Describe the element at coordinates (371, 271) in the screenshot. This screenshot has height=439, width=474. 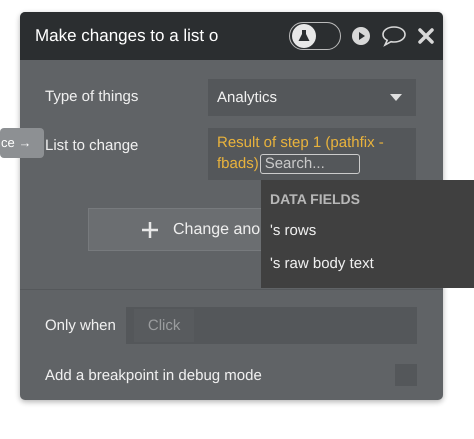
I see `menu-item: 's raw body text` at that location.